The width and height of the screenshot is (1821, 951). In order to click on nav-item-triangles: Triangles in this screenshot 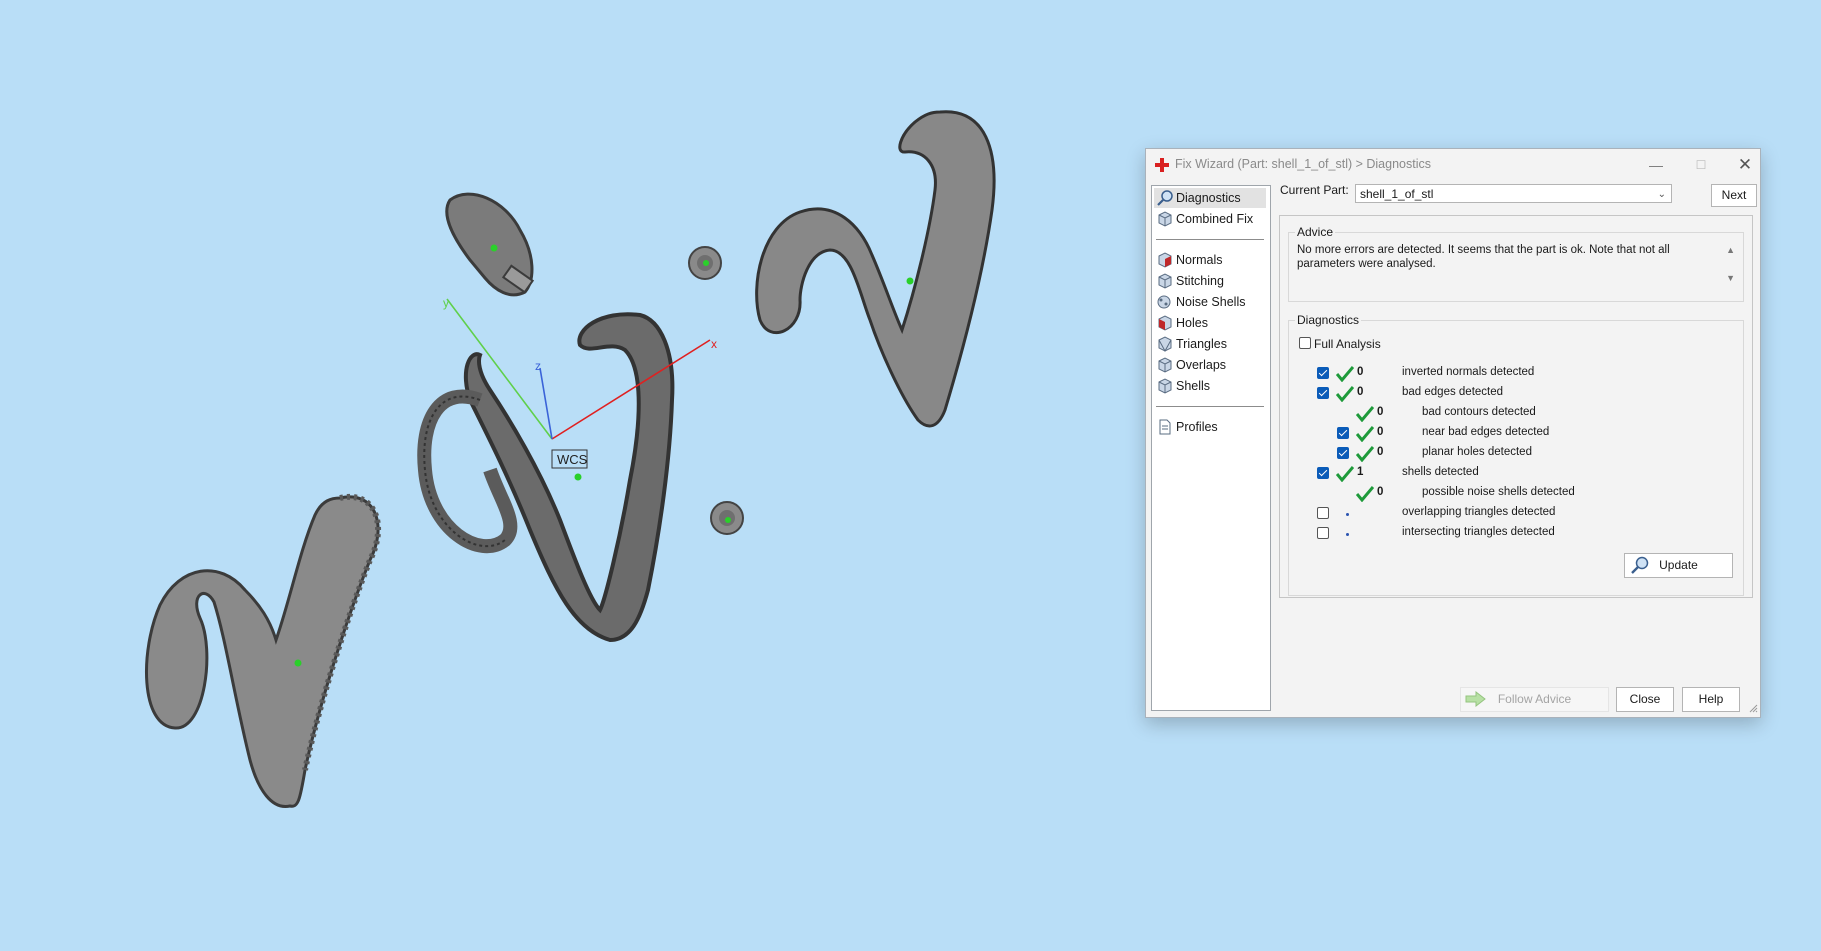, I will do `click(1210, 344)`.